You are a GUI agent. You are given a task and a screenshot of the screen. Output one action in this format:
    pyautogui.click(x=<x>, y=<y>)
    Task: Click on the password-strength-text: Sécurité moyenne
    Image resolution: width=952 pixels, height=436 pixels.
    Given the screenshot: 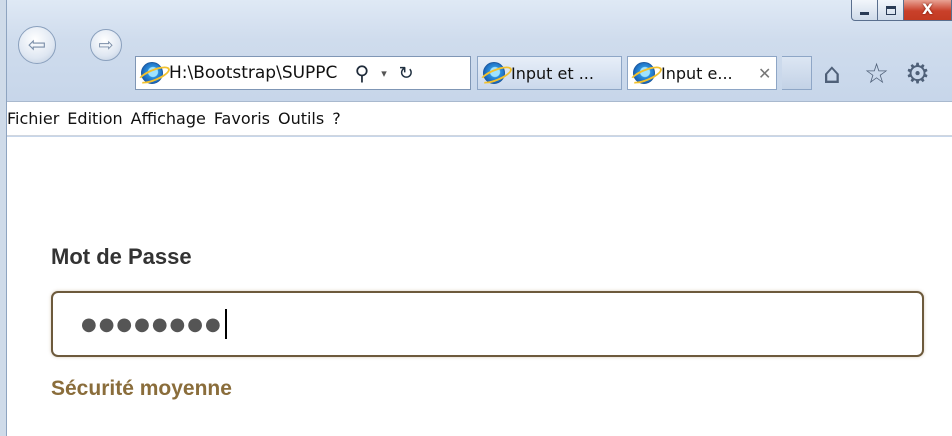 What is the action you would take?
    pyautogui.click(x=141, y=388)
    